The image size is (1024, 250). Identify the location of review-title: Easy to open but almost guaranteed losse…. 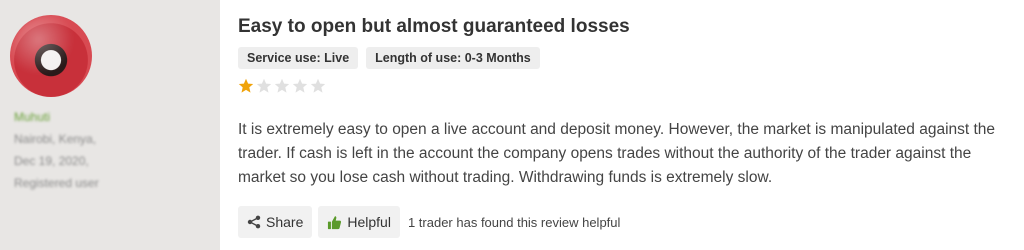
(434, 26).